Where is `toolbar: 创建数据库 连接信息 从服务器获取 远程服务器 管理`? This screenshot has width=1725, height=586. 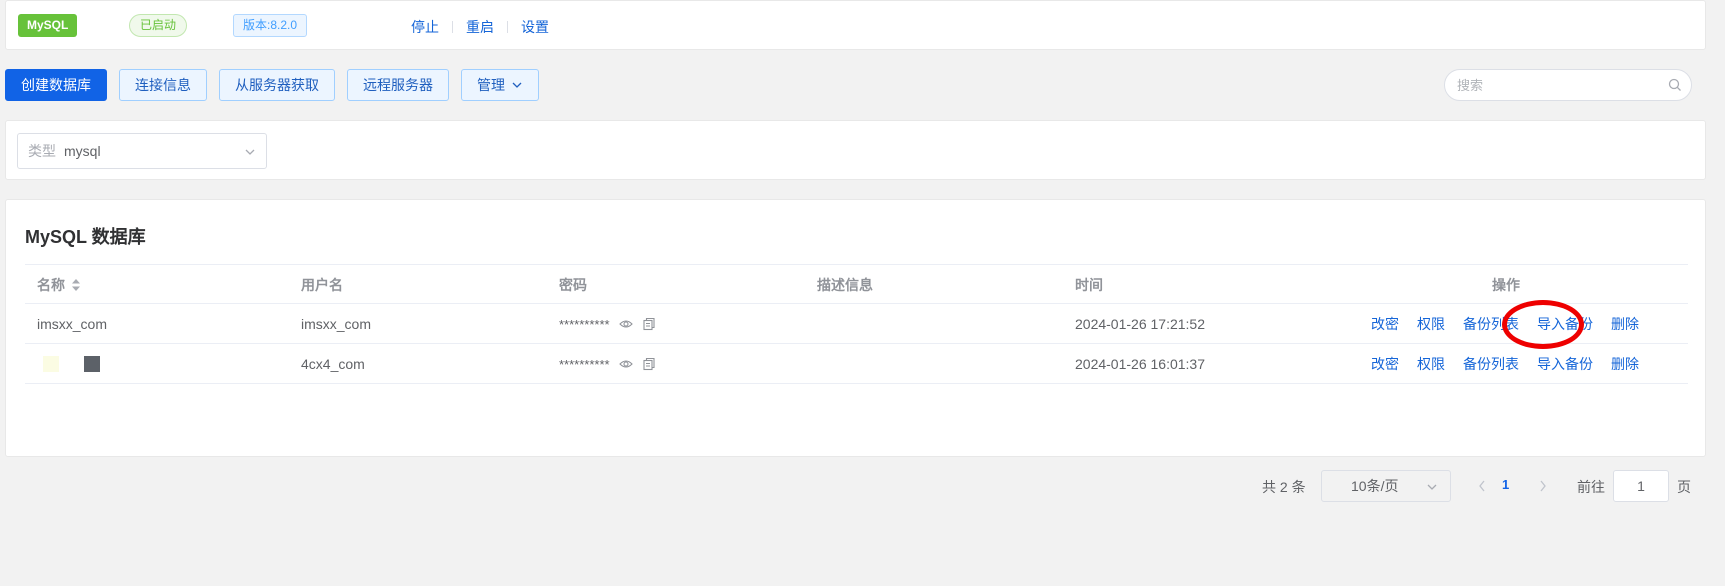
toolbar: 创建数据库 连接信息 从服务器获取 远程服务器 管理 is located at coordinates (278, 85).